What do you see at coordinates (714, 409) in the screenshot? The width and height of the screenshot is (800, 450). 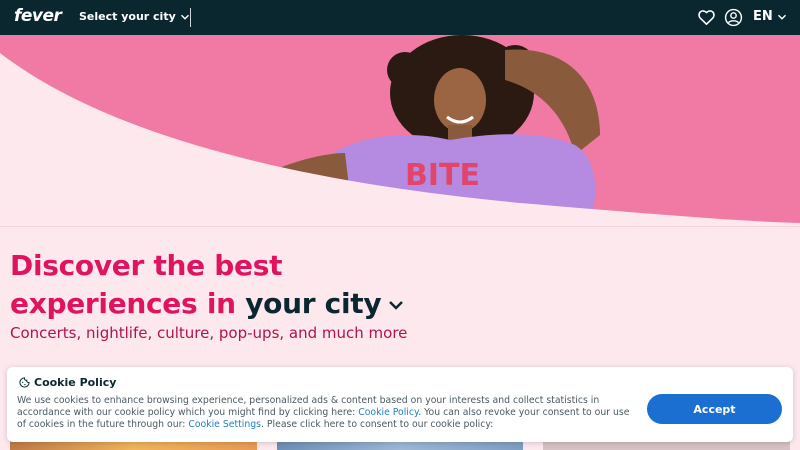 I see `accept-button: Accept` at bounding box center [714, 409].